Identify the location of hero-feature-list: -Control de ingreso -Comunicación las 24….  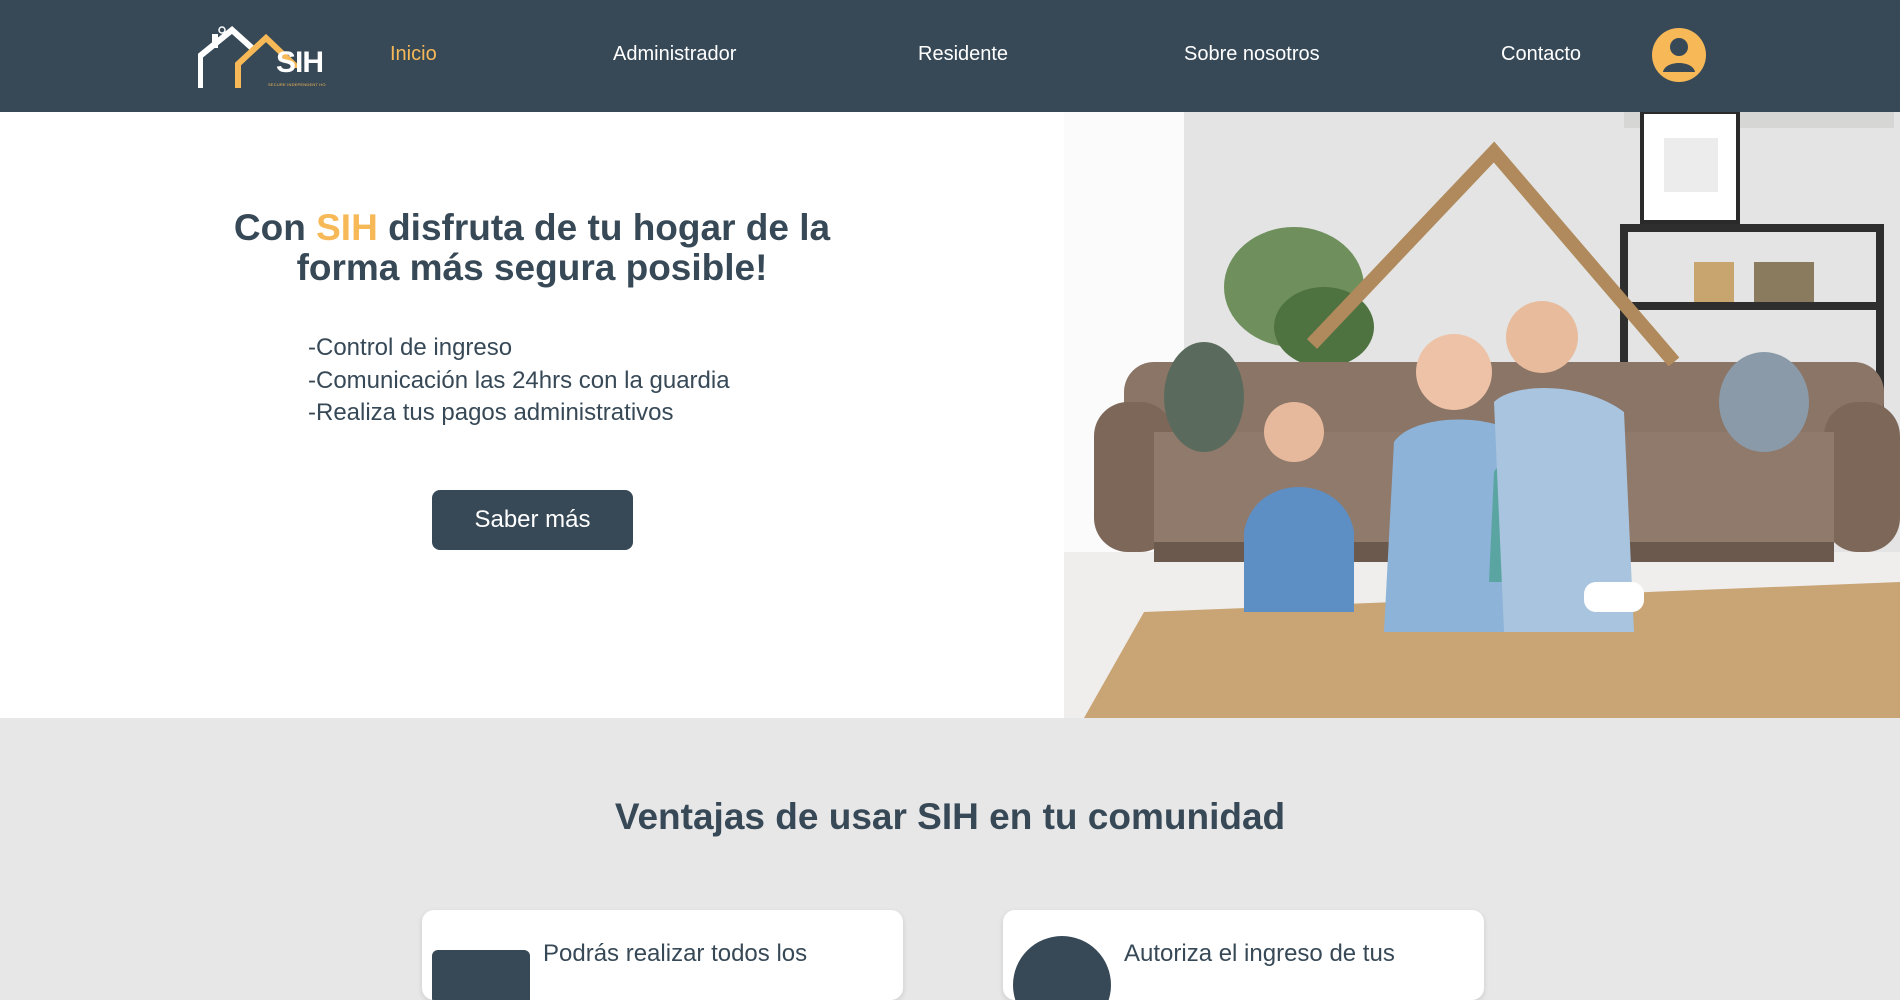
(519, 381).